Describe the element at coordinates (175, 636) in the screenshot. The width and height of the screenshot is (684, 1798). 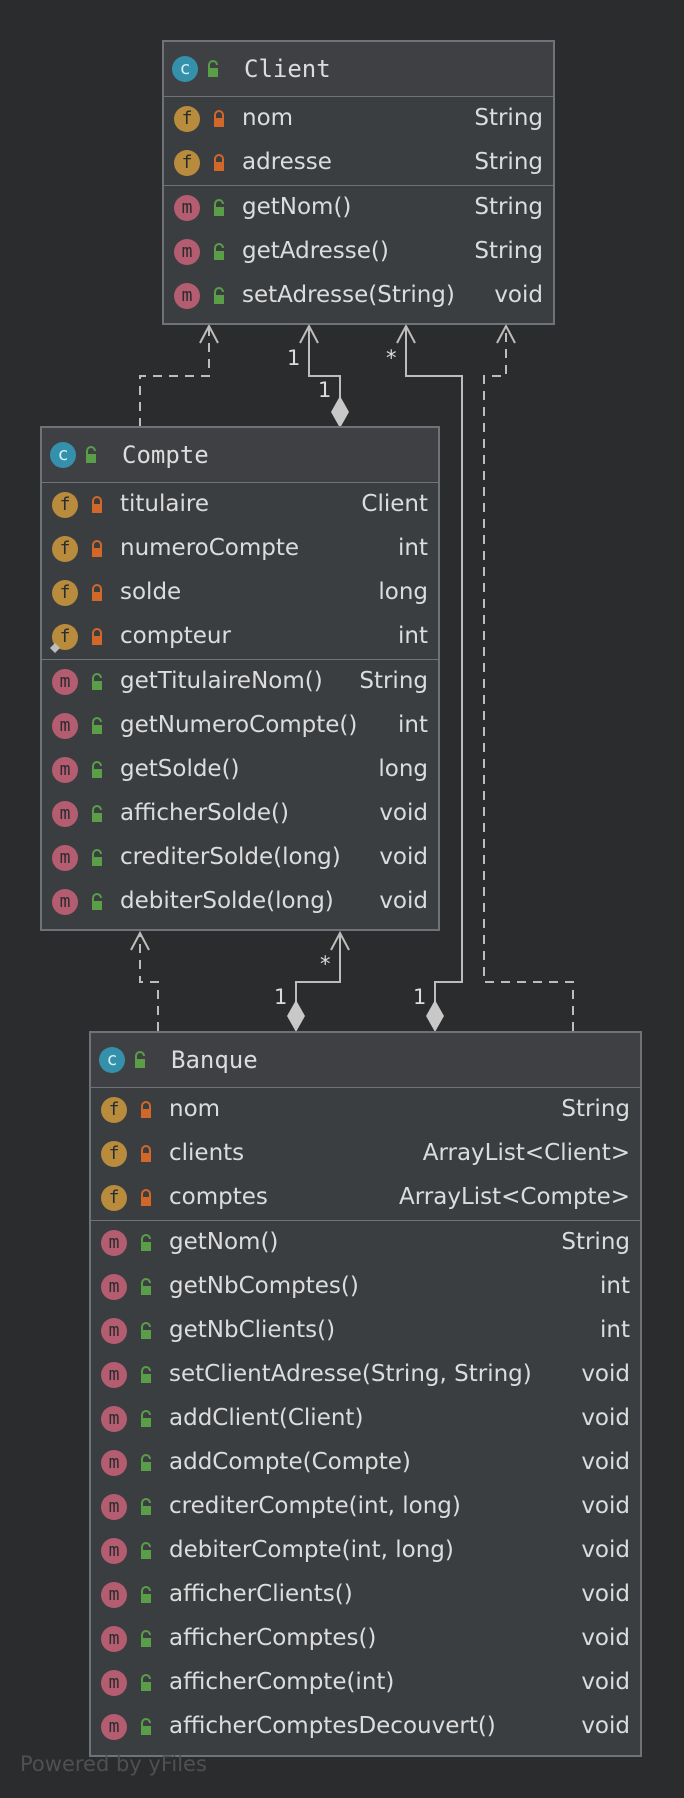
I see `field-name: compteur` at that location.